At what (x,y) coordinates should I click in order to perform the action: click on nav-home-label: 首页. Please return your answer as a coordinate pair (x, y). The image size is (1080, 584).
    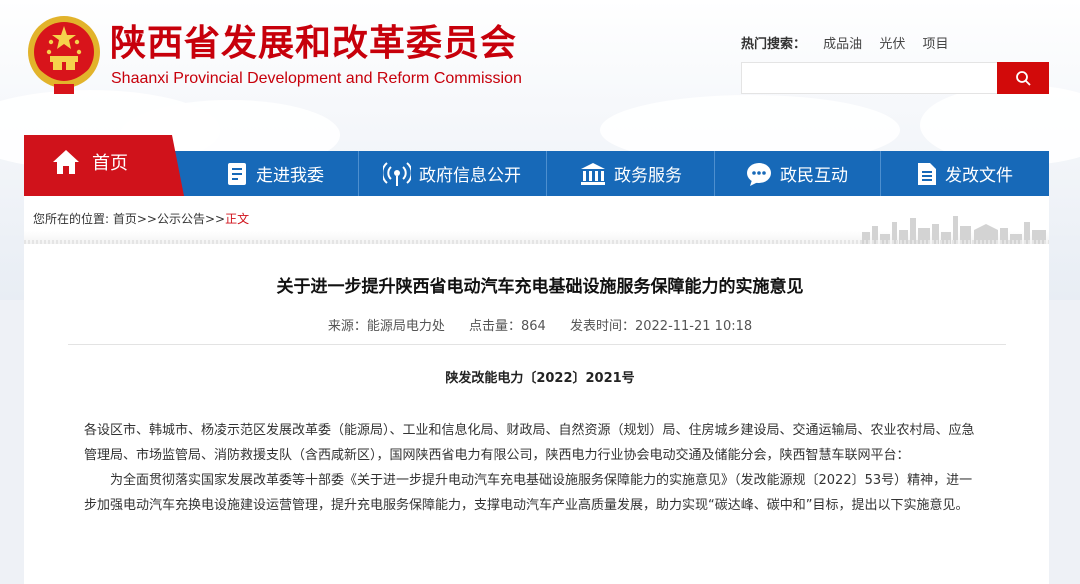
    Looking at the image, I should click on (110, 163).